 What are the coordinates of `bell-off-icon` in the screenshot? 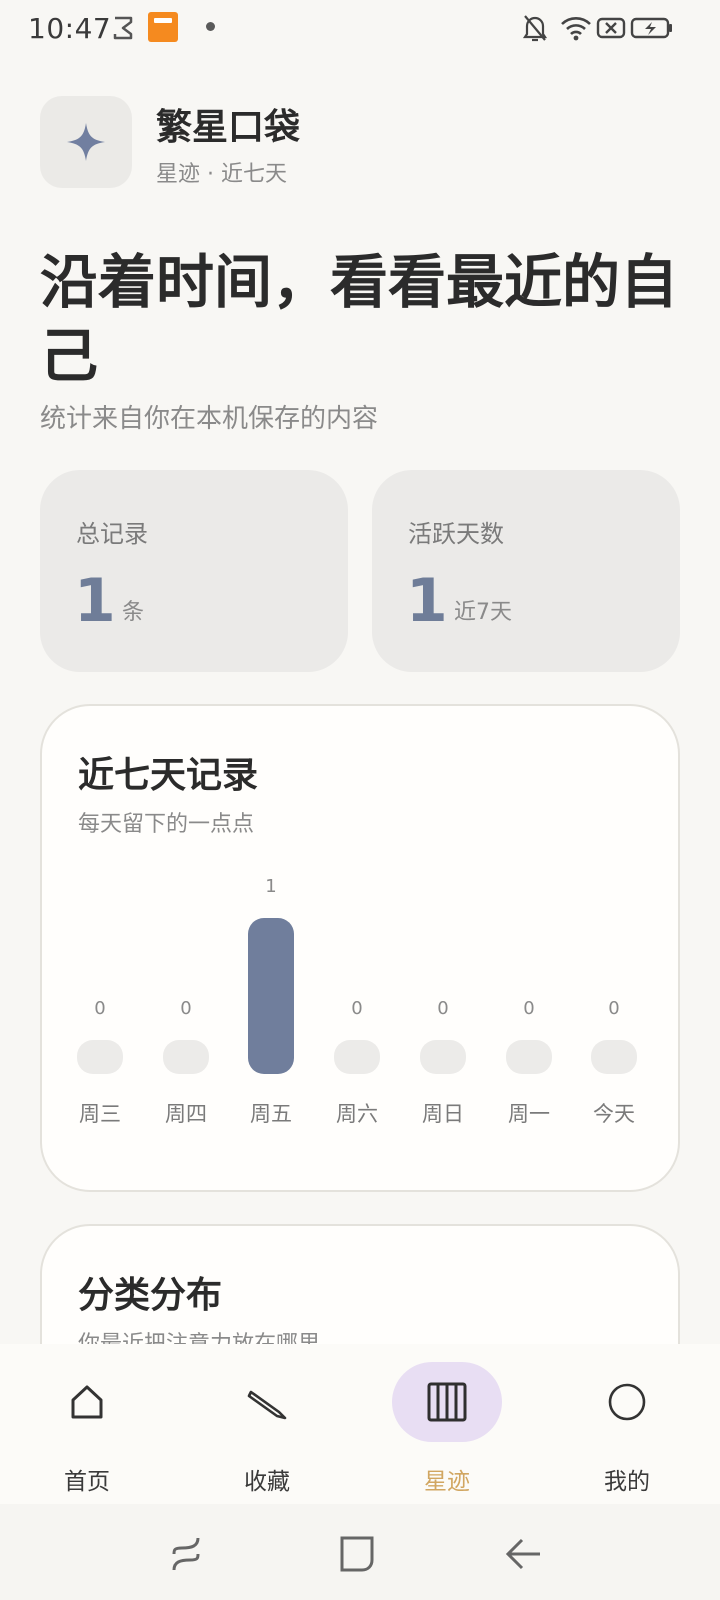 It's located at (535, 28).